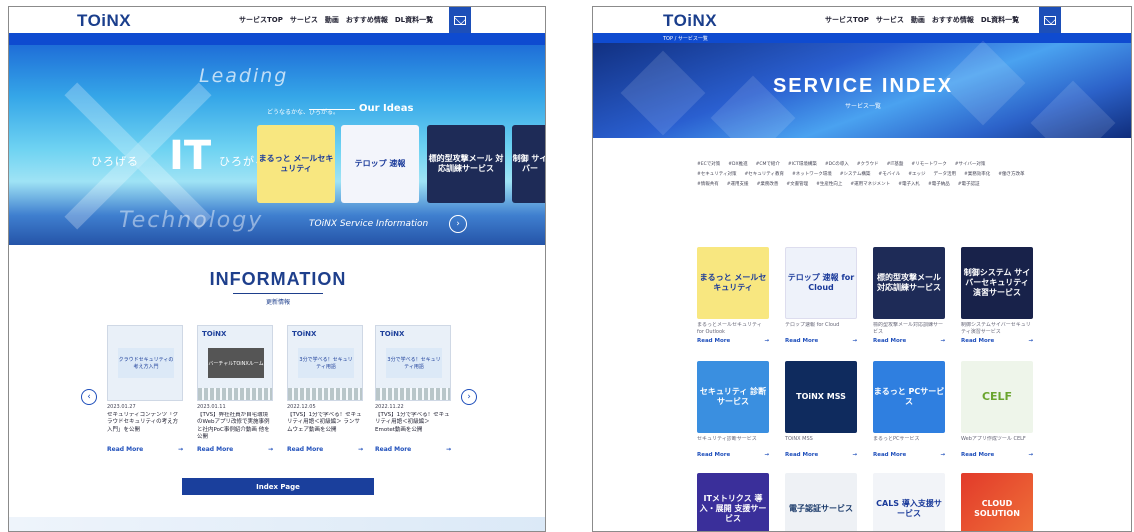 Image resolution: width=1134 pixels, height=532 pixels. What do you see at coordinates (969, 184) in the screenshot?
I see `tag: #電子認証` at bounding box center [969, 184].